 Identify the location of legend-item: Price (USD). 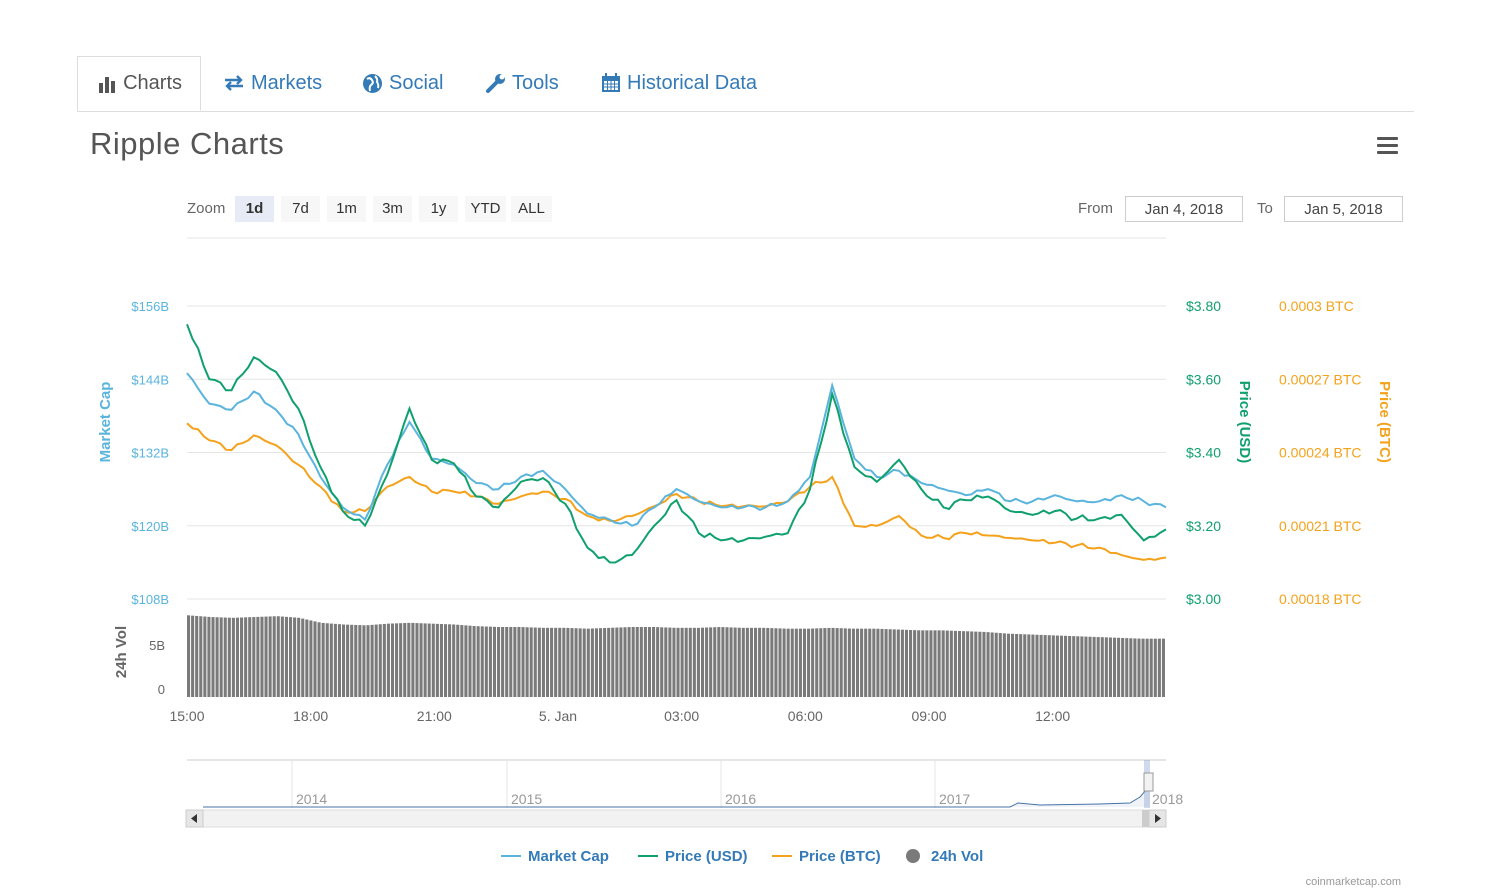
(706, 856).